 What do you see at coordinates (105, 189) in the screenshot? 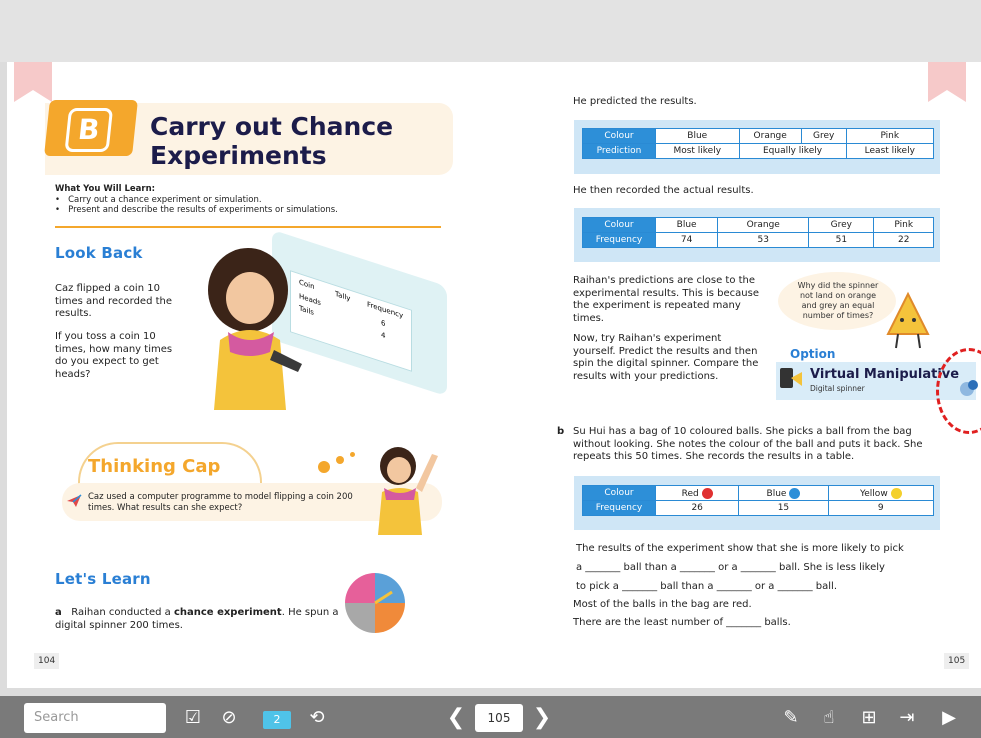
I see `objectives-heading: What You Will Learn:` at bounding box center [105, 189].